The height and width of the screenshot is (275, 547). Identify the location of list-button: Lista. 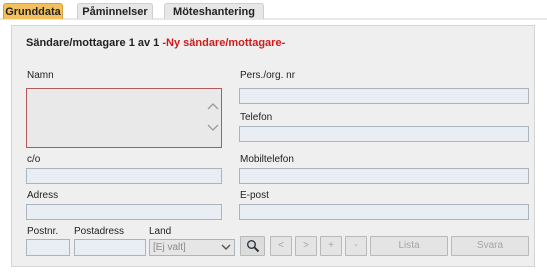
(409, 246).